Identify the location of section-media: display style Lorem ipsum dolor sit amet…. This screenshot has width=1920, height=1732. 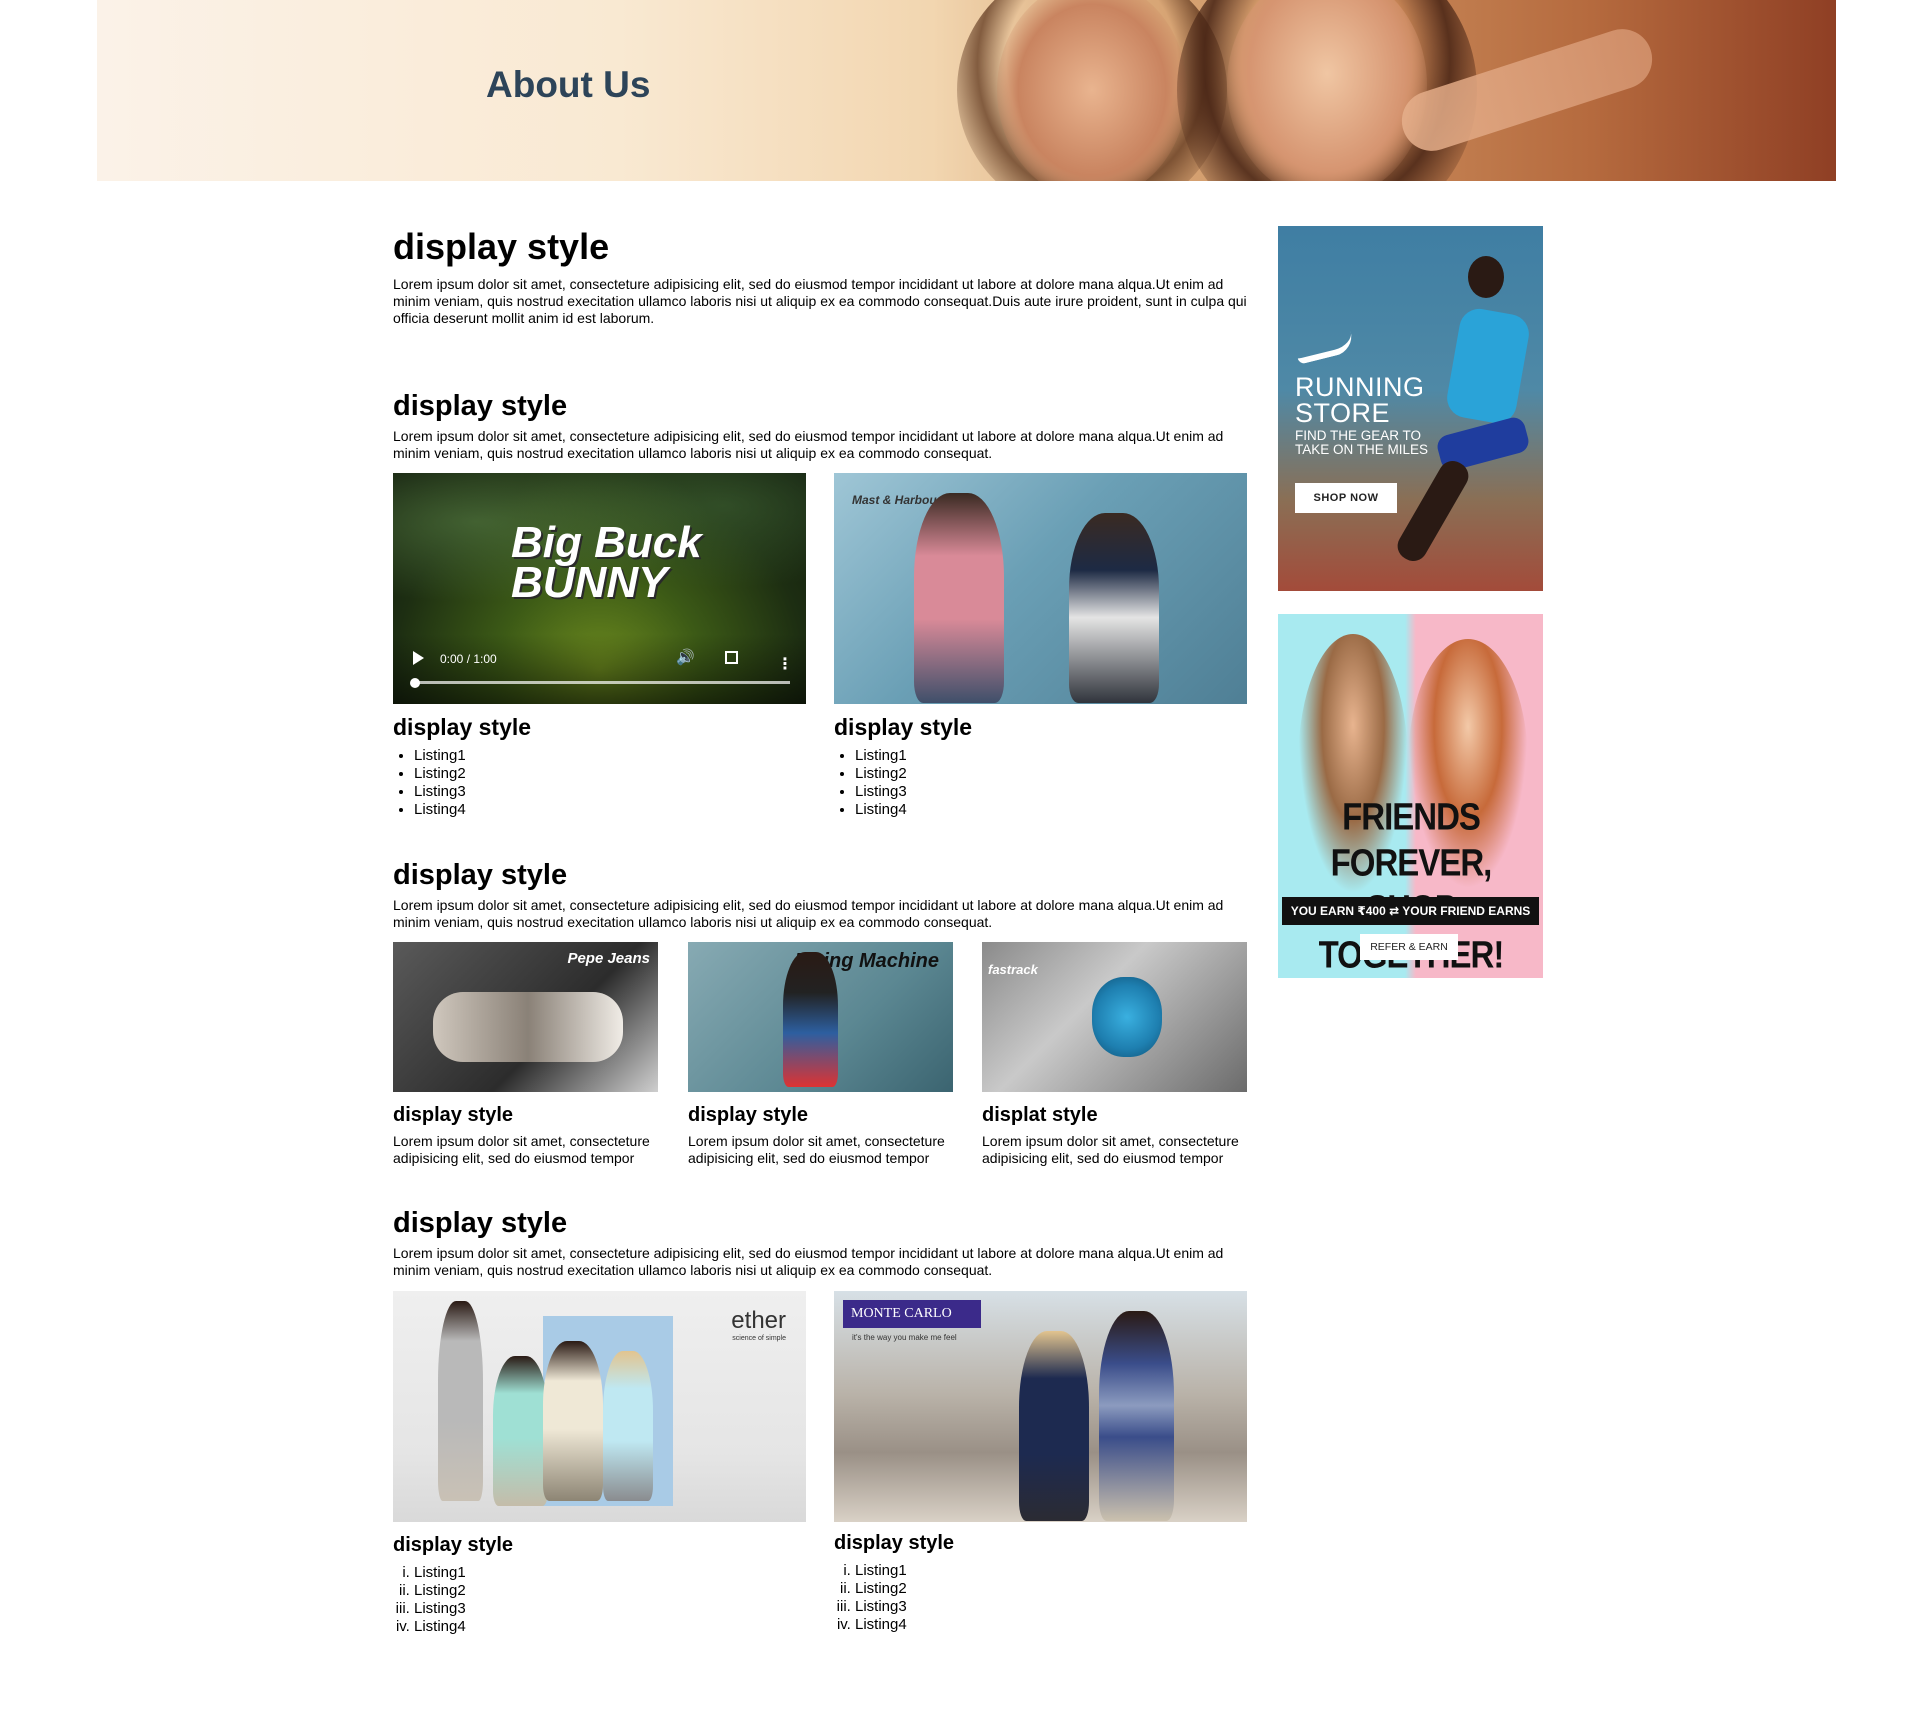
(820, 603).